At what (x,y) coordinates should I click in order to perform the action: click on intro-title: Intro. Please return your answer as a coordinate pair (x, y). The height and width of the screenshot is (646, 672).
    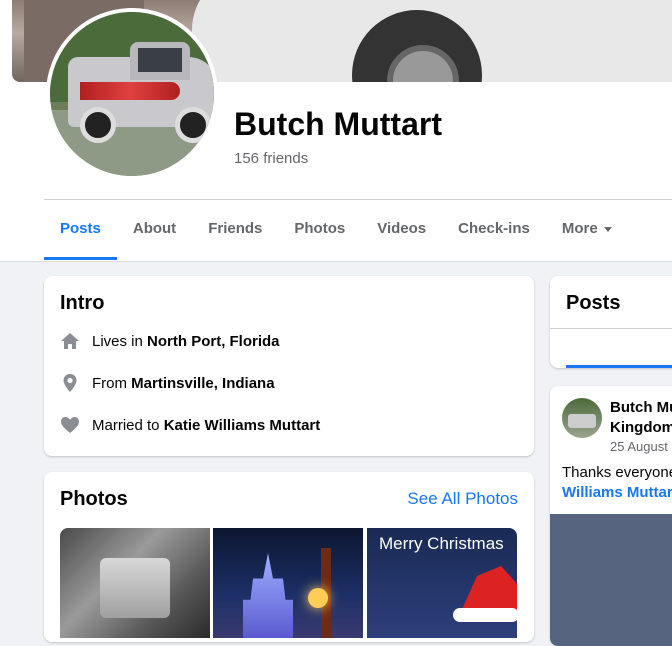
    Looking at the image, I should click on (82, 303).